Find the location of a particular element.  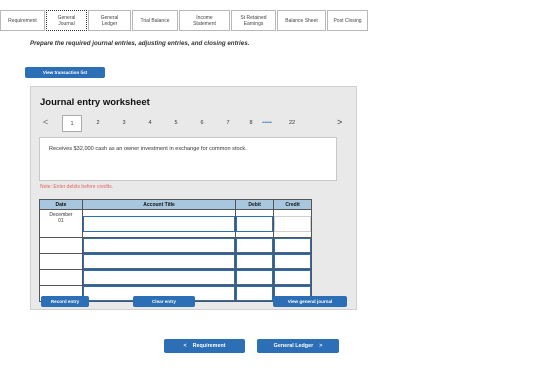

tab-retained-earnings: St Retained Earnings is located at coordinates (253, 20).